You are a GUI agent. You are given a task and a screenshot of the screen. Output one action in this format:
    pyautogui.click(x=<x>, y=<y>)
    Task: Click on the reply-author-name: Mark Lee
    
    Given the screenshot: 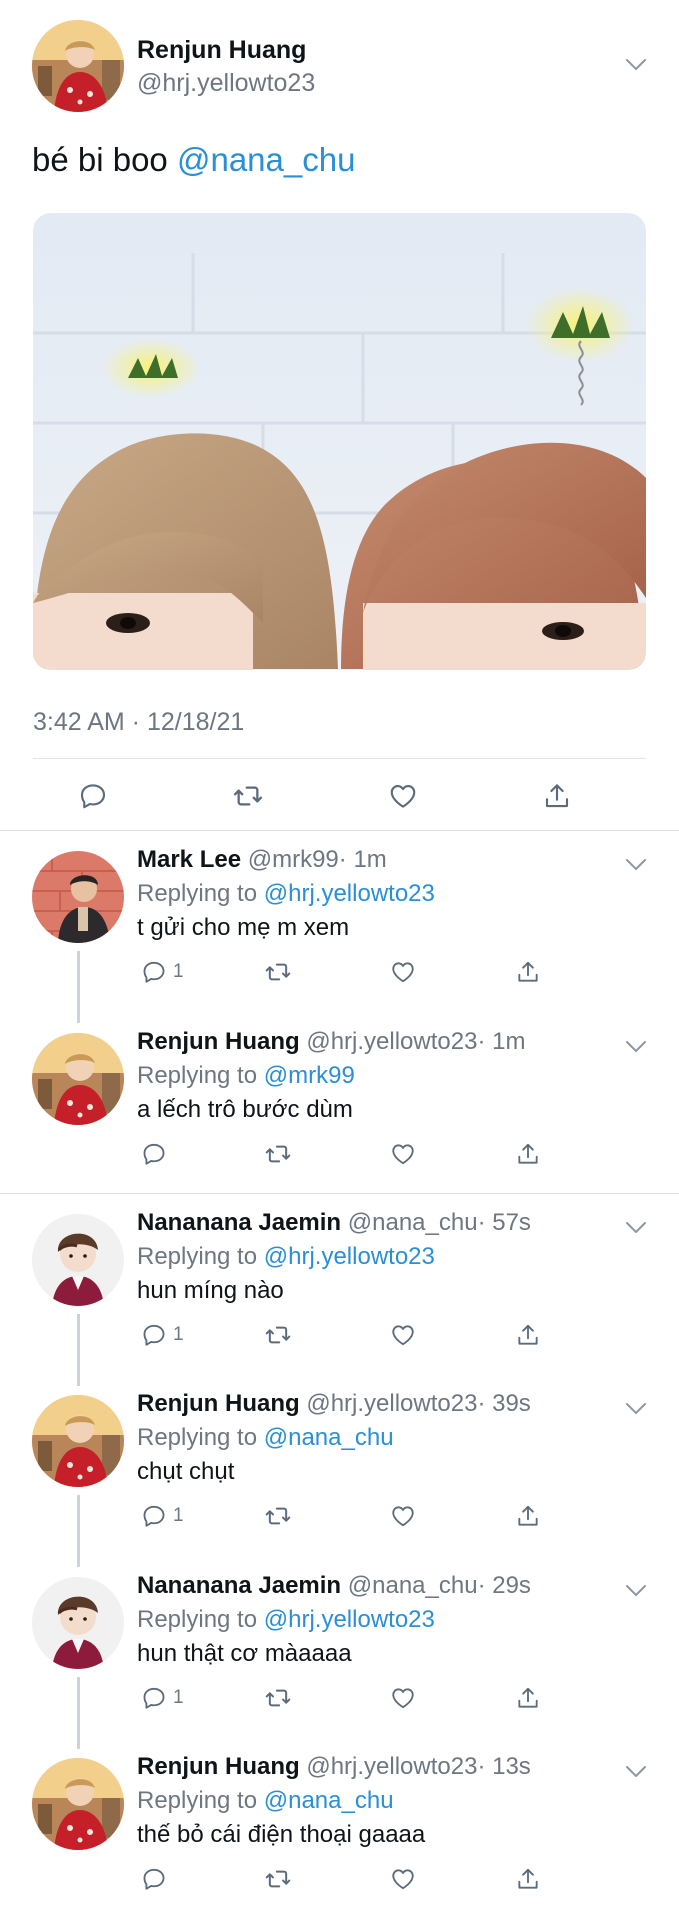 What is the action you would take?
    pyautogui.click(x=189, y=859)
    